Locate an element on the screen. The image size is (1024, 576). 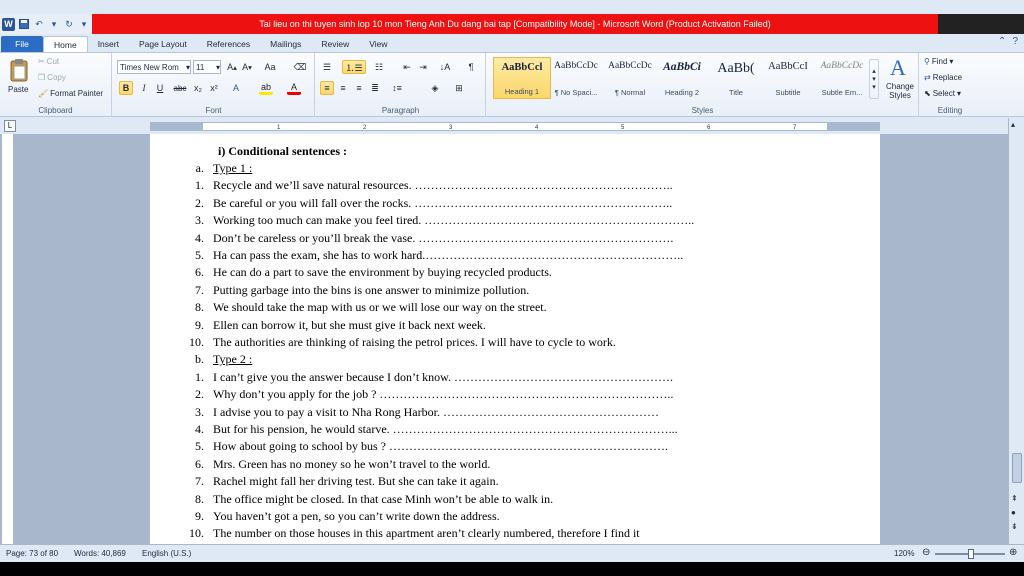
style-heading-1: AaBbCcl Heading 1 is located at coordinates (522, 78).